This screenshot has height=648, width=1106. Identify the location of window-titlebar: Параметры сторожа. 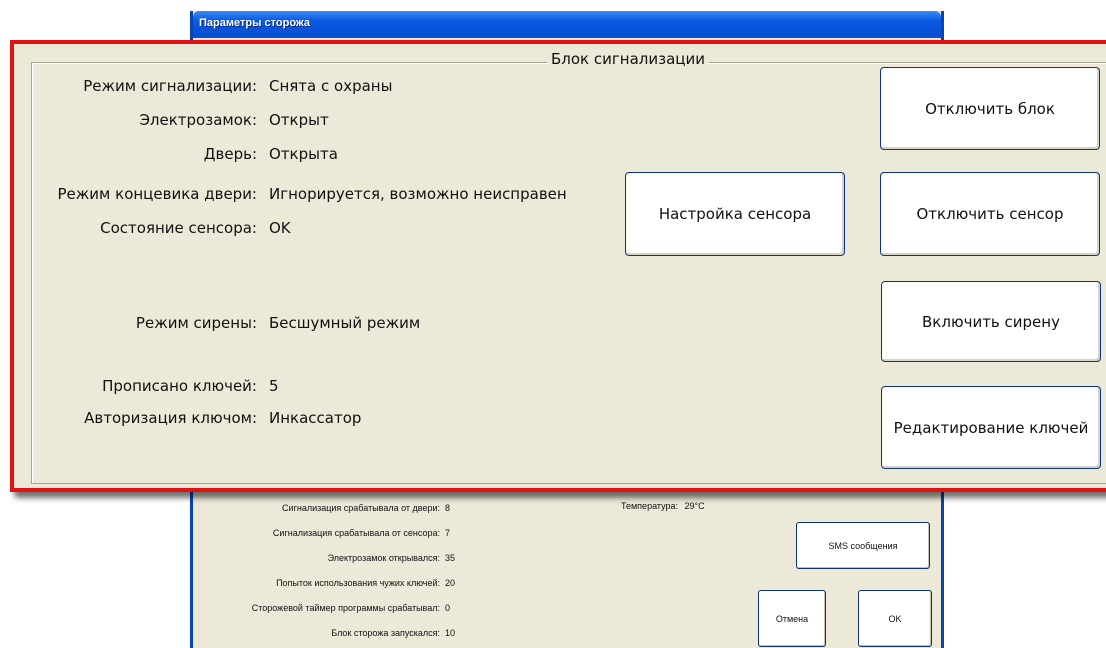
(567, 24).